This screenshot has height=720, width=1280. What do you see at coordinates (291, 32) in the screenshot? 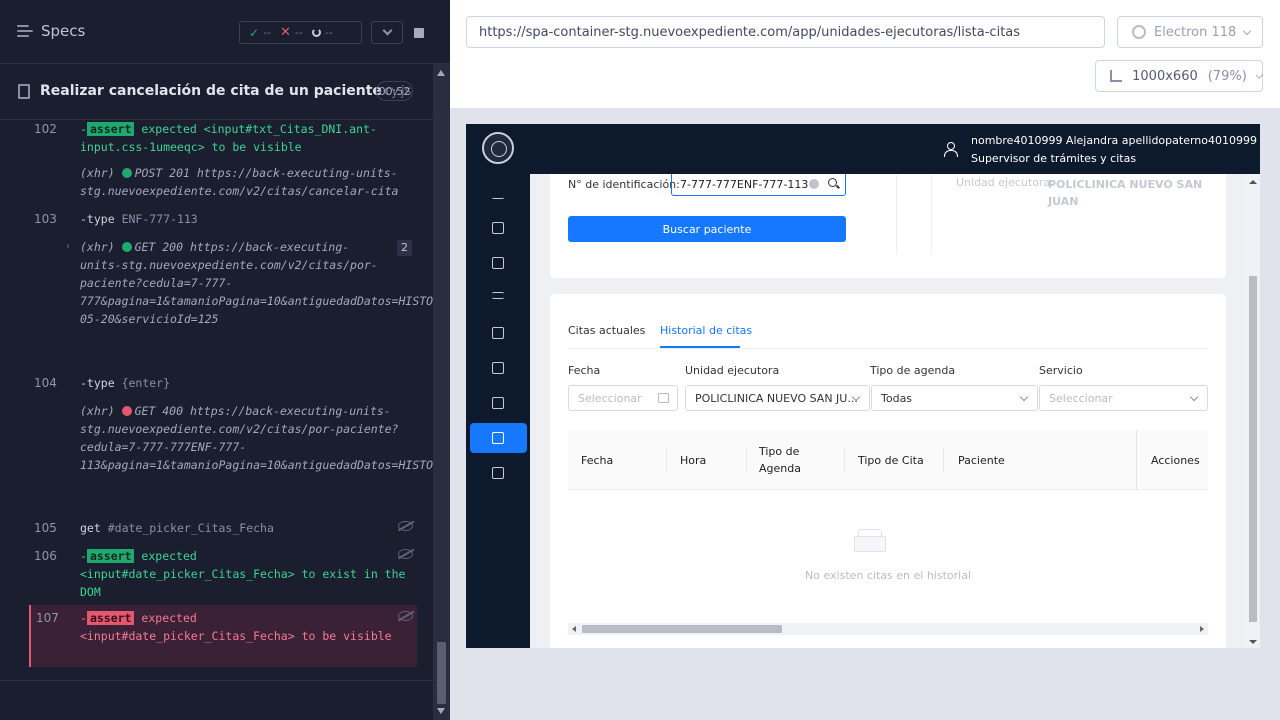
I see `failed-stat: ✕ --` at bounding box center [291, 32].